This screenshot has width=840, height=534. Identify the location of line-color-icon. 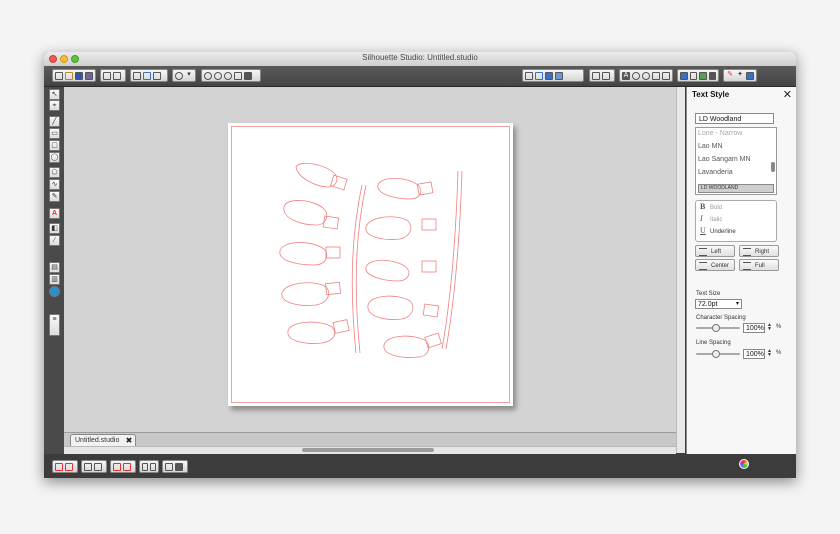
(693, 75).